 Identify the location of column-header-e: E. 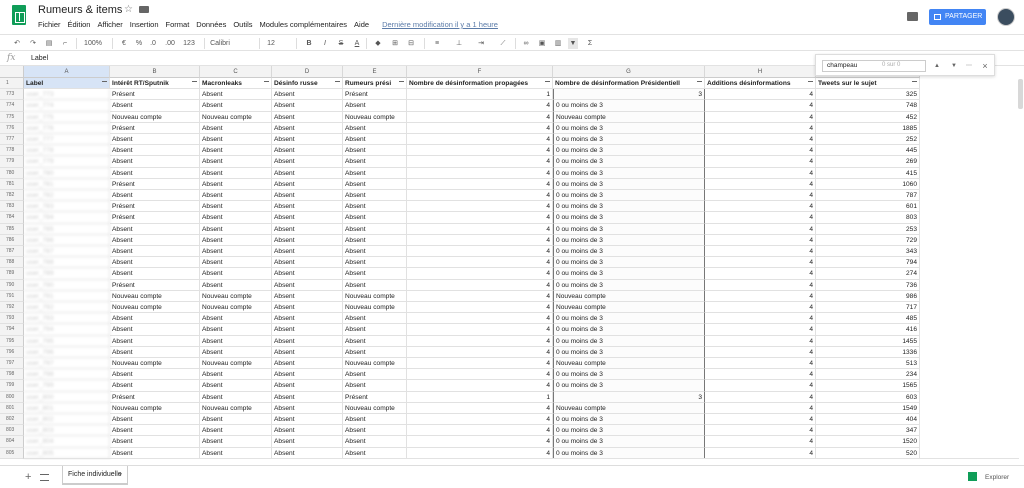
(375, 72).